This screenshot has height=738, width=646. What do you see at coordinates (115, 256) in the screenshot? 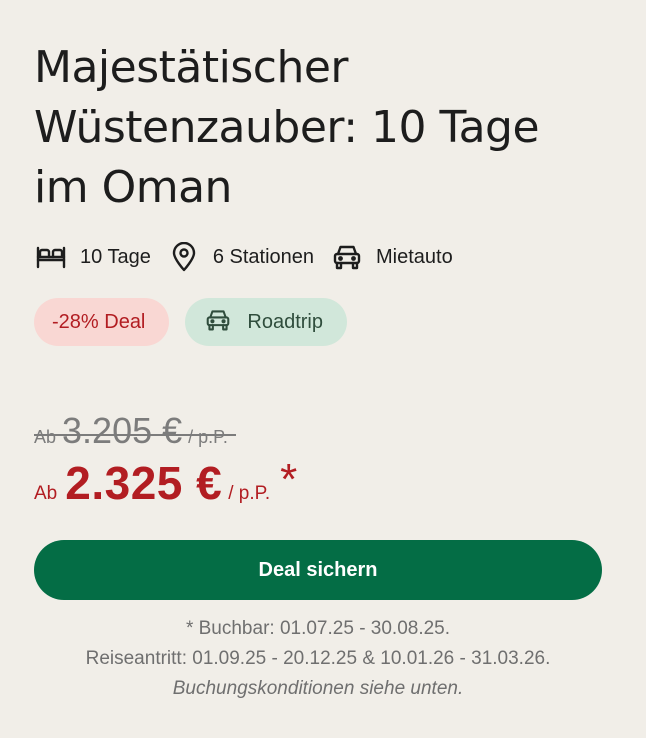
I see `feature-duration-label: 10 Tage` at bounding box center [115, 256].